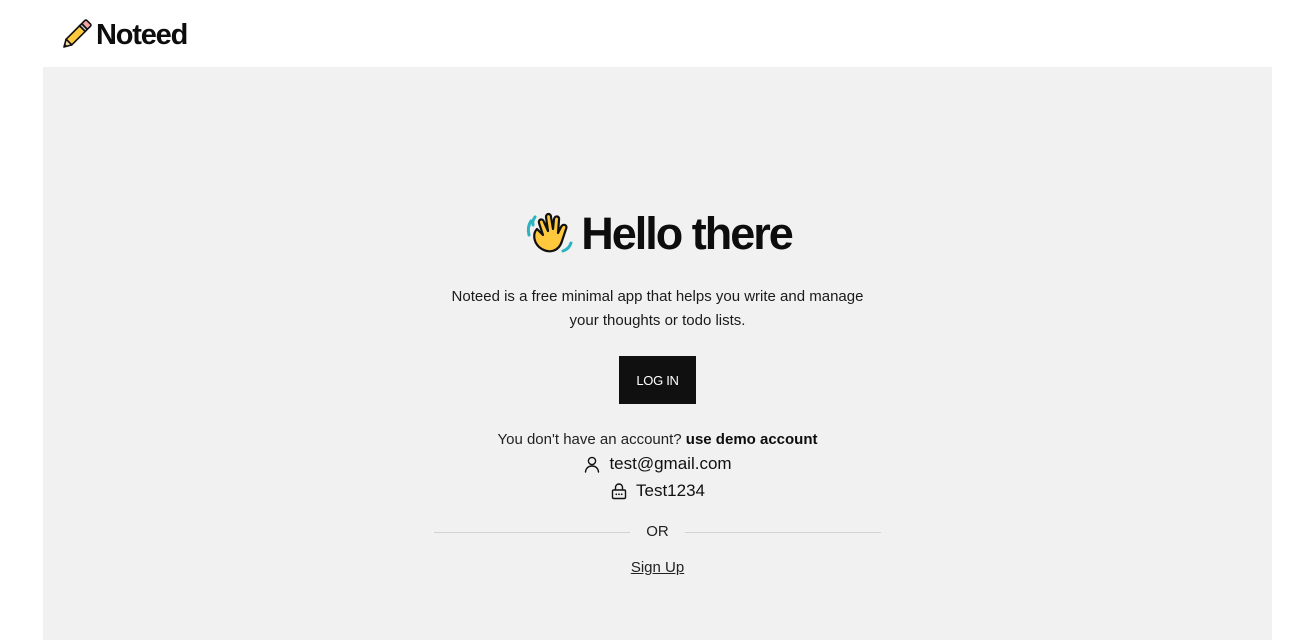 The height and width of the screenshot is (640, 1313). I want to click on logo: Noteed, so click(123, 35).